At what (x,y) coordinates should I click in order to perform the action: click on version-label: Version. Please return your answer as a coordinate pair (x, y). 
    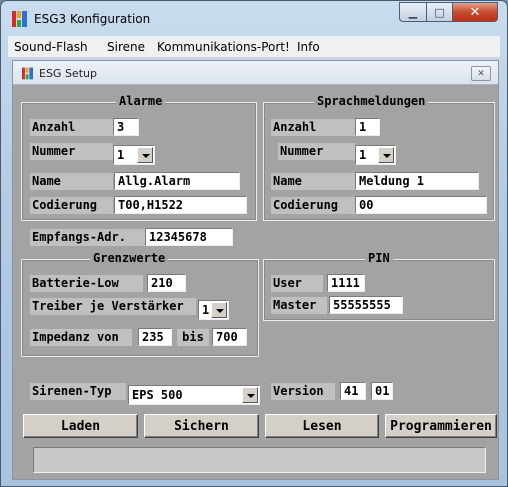
    Looking at the image, I should click on (303, 391).